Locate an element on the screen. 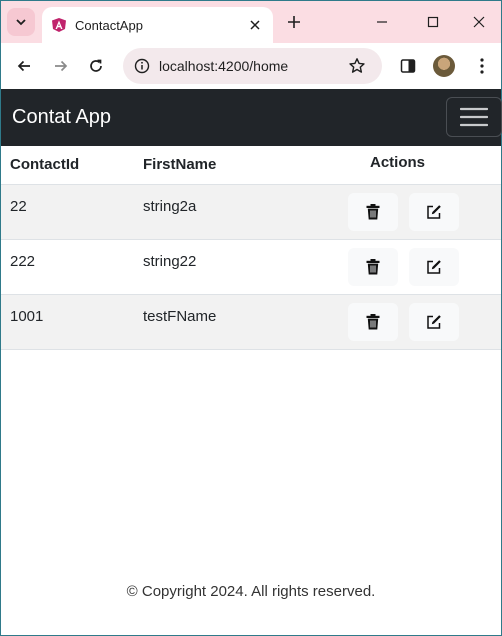 The width and height of the screenshot is (502, 636). table-header-row: ContactId FirstName Actions is located at coordinates (251, 165).